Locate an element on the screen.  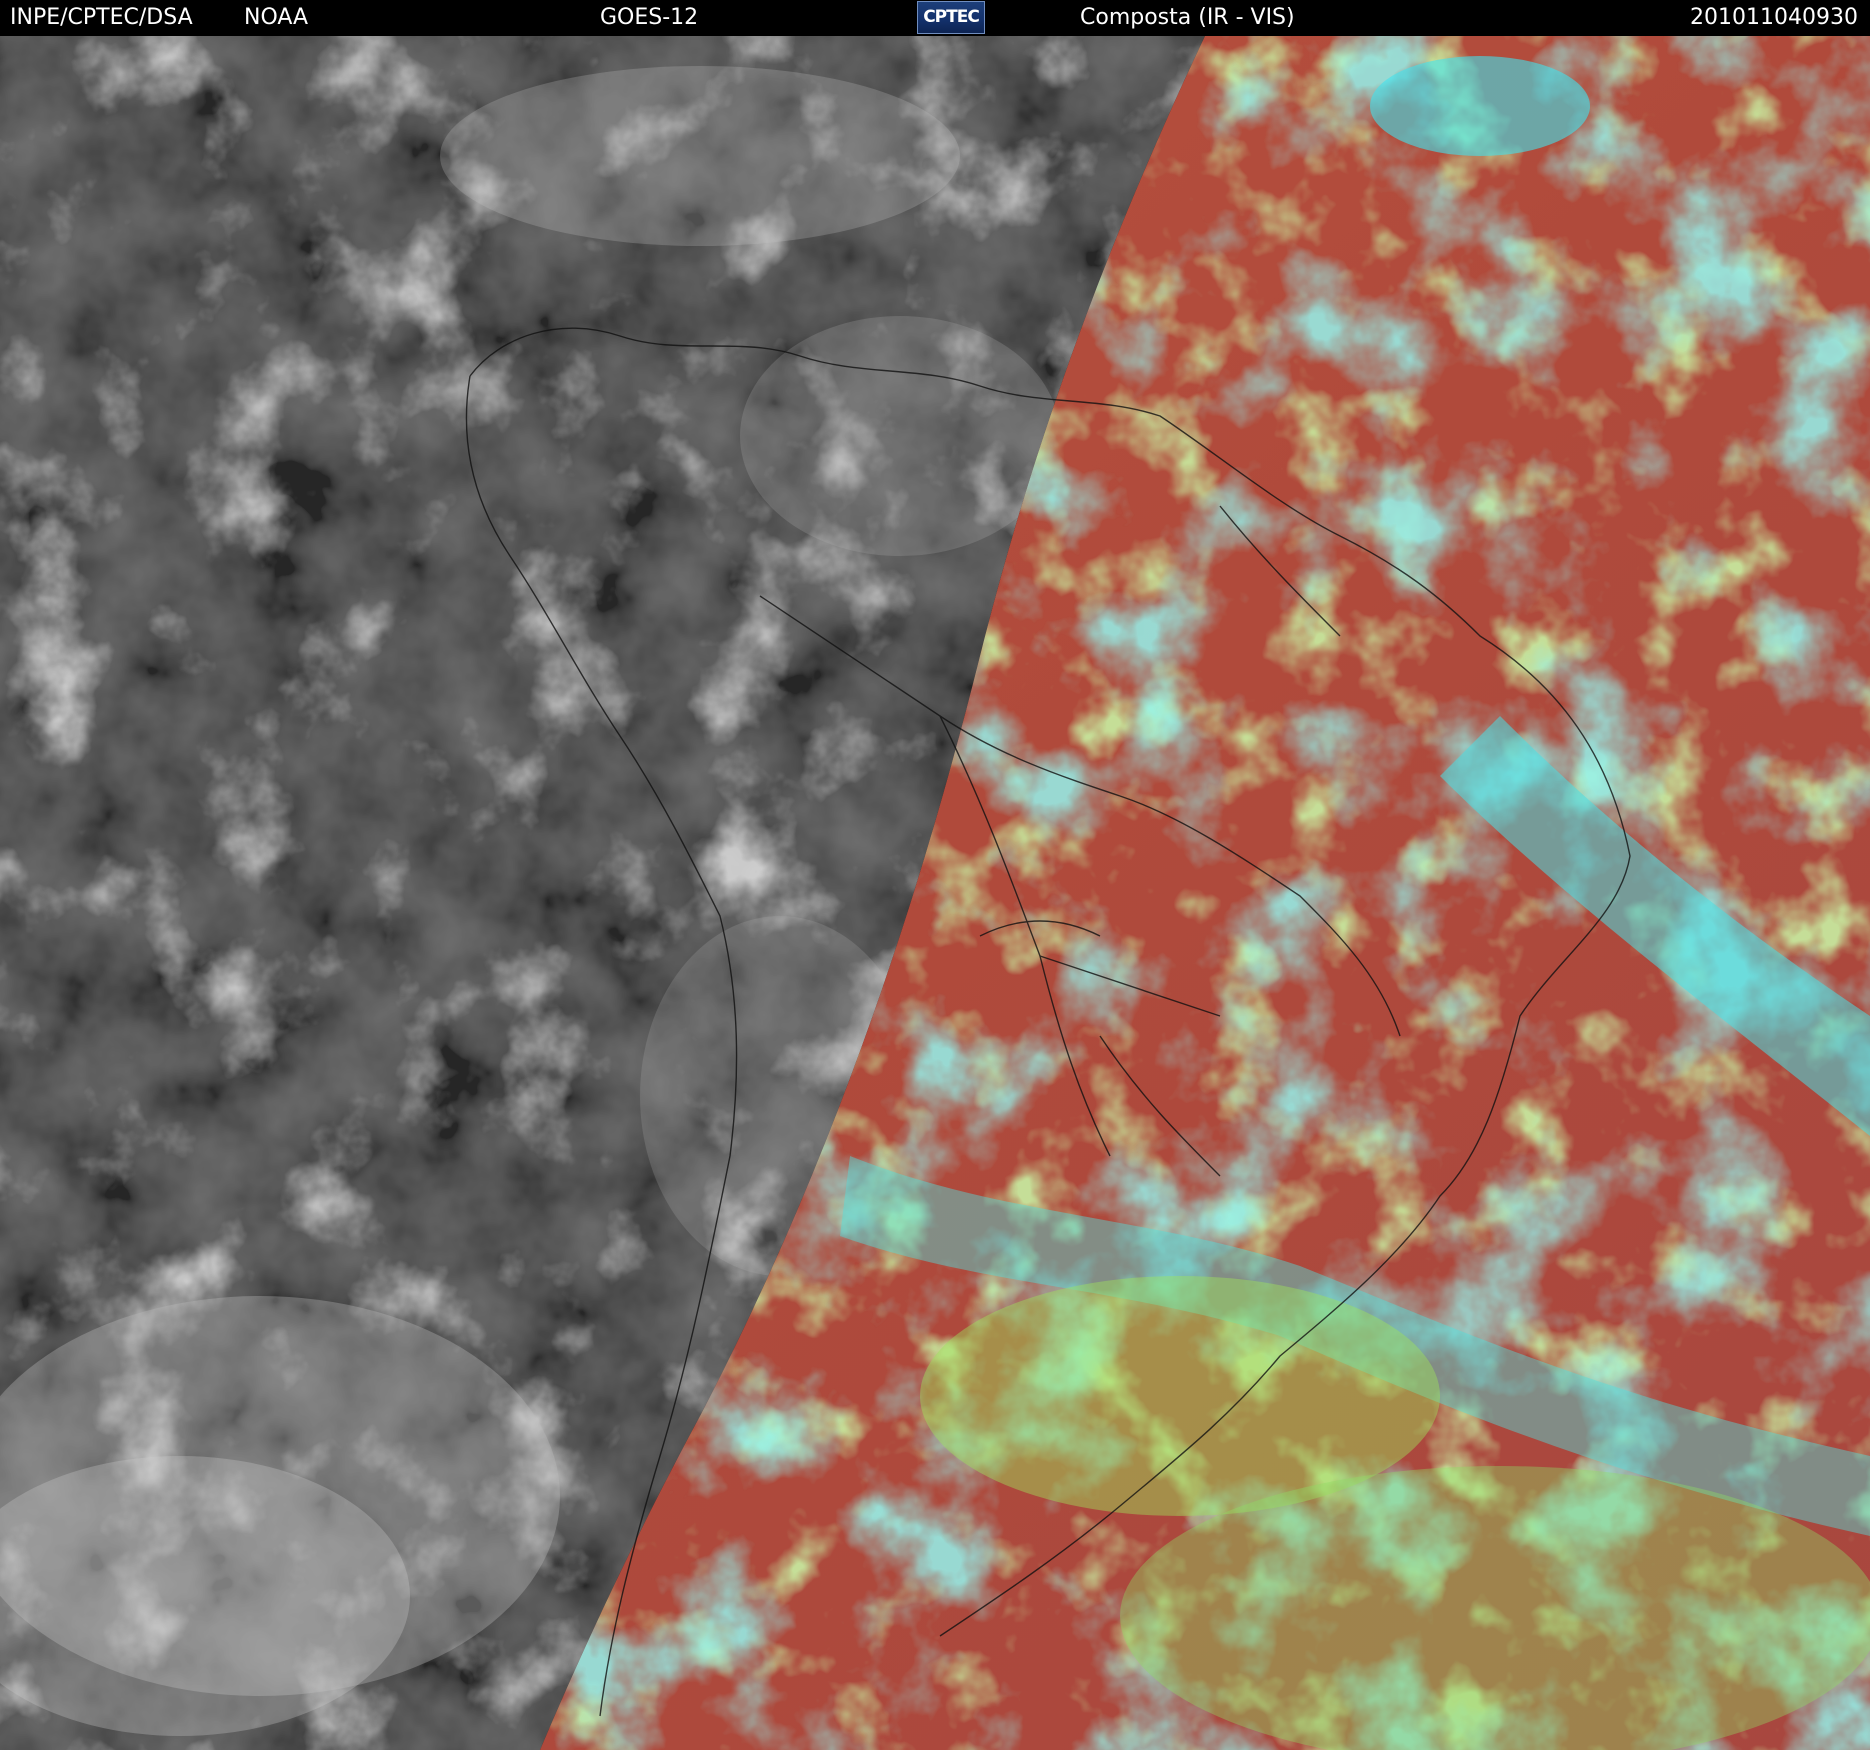
cptec-logo-icon: CPTEC is located at coordinates (951, 17).